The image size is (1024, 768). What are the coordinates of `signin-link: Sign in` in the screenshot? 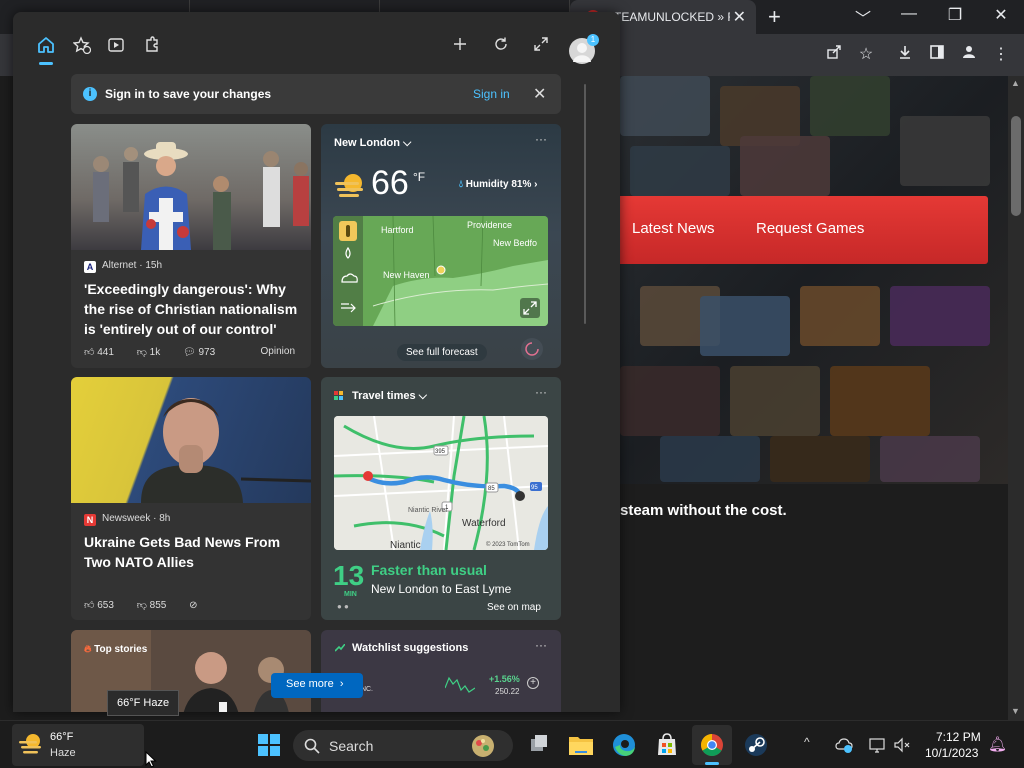 It's located at (491, 94).